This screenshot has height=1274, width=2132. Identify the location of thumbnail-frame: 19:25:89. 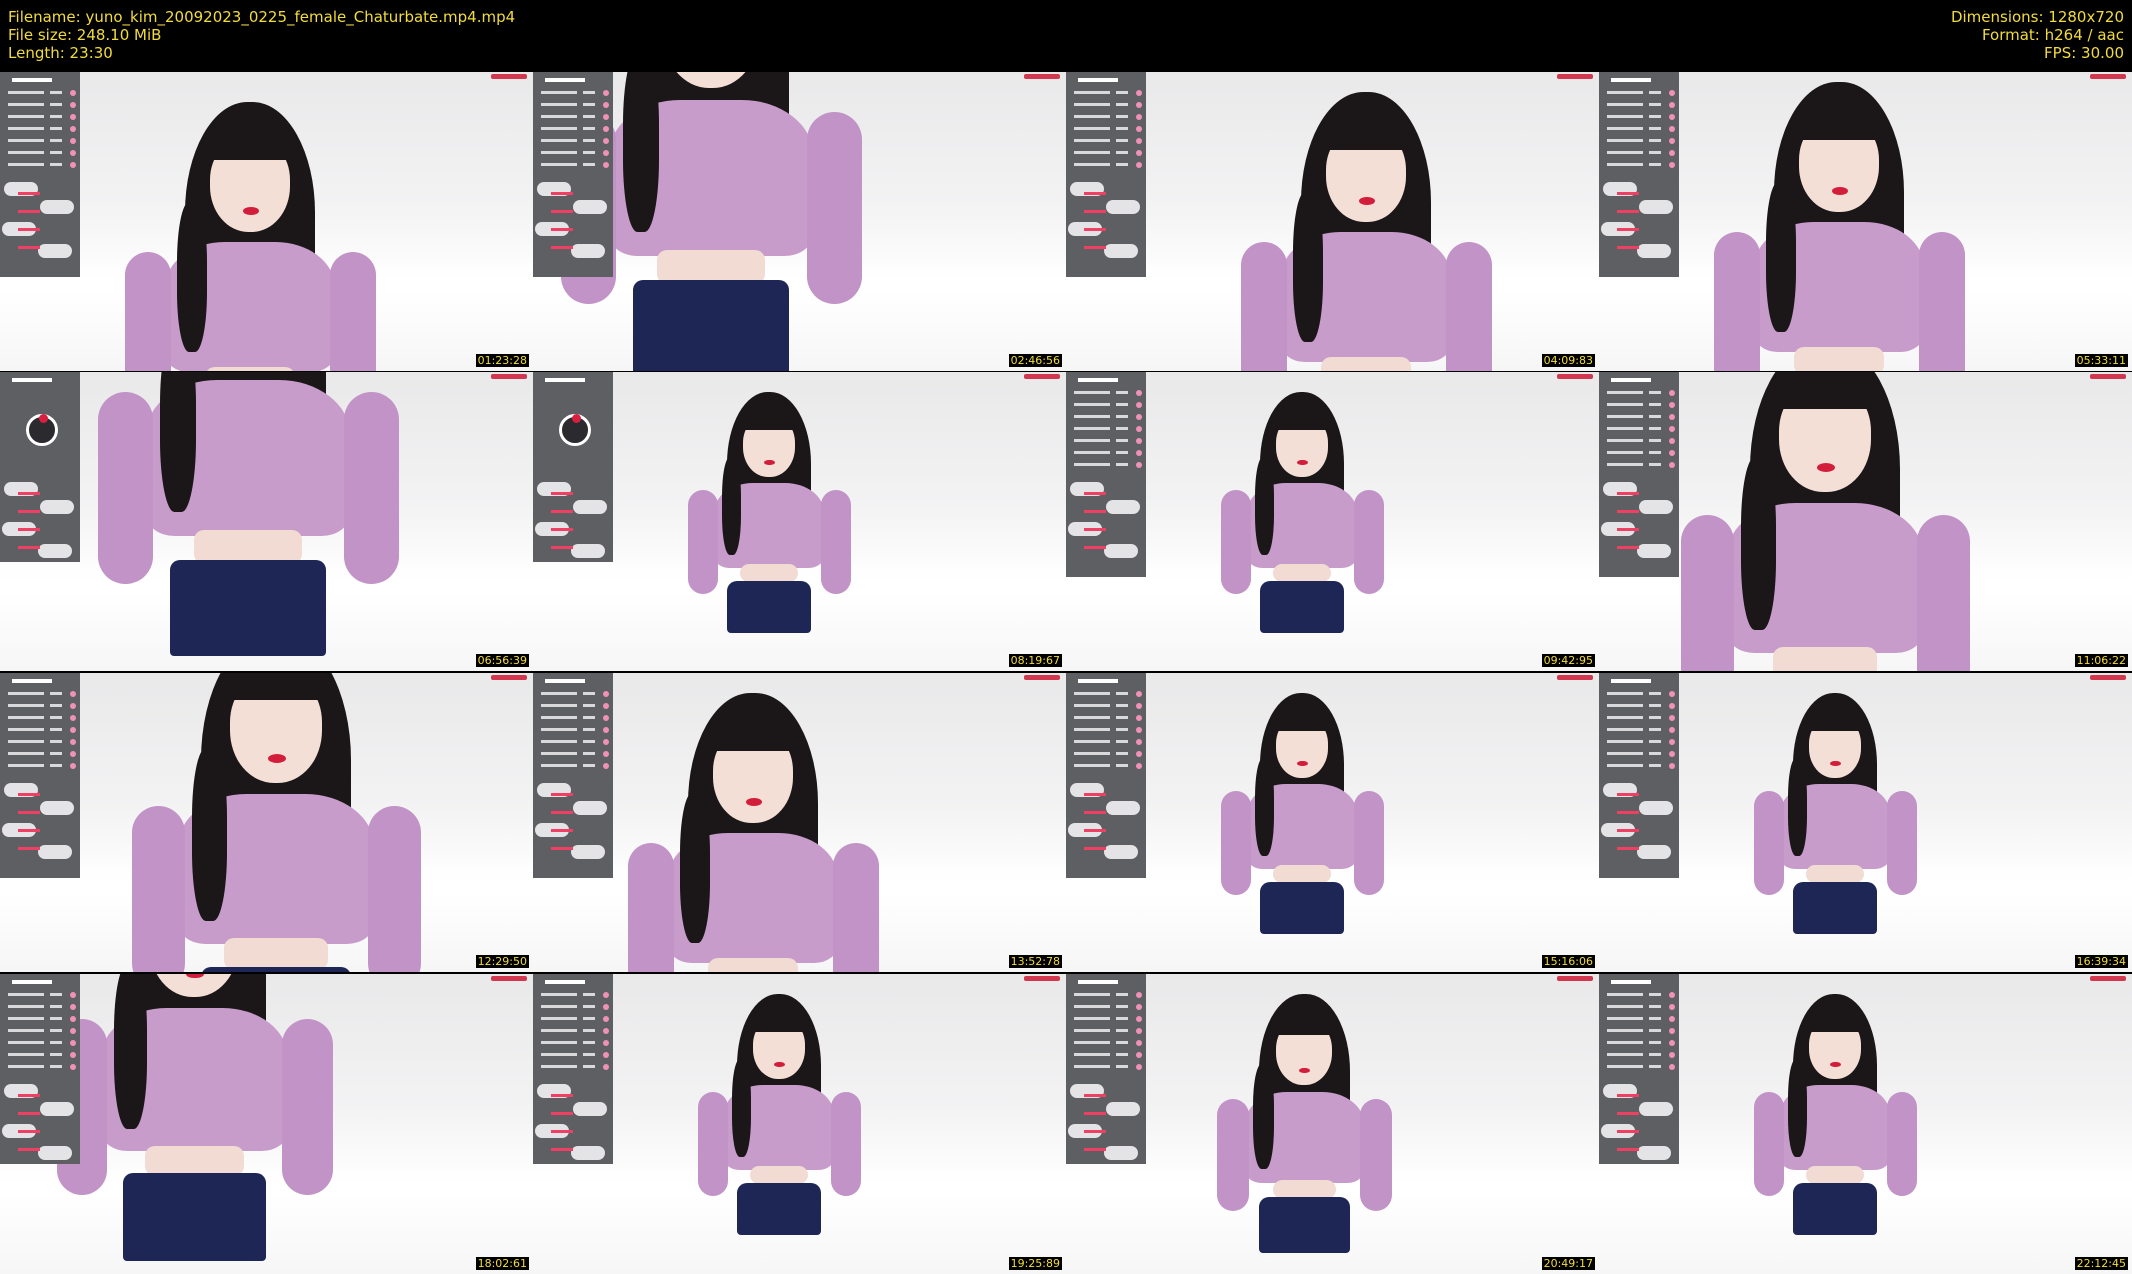
(799, 1124).